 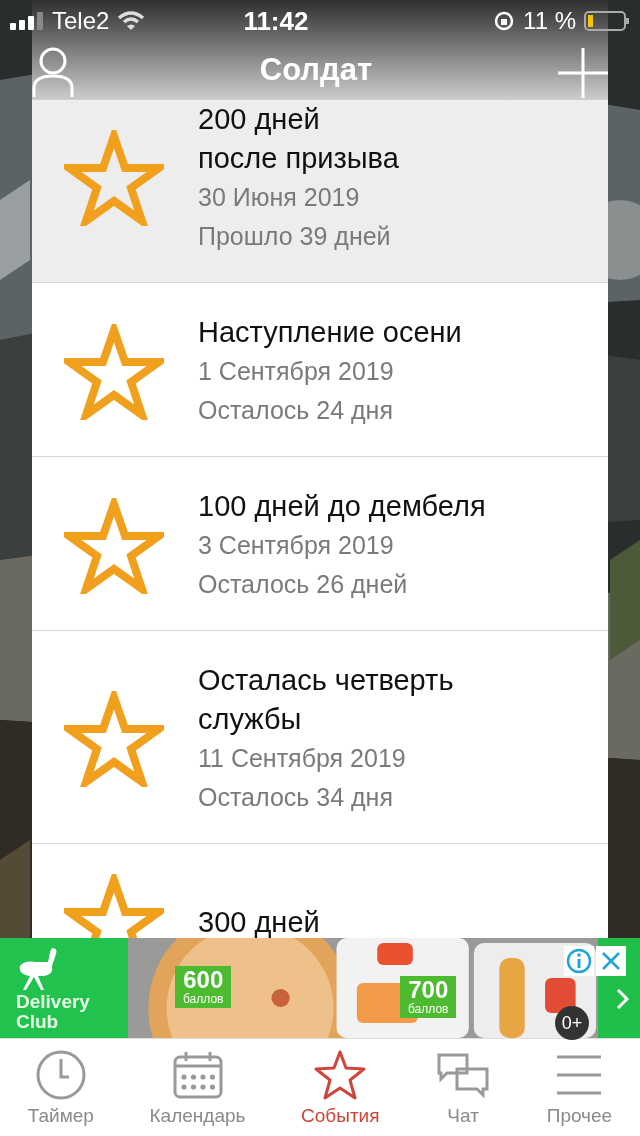 What do you see at coordinates (203, 987) in the screenshot?
I see `points-badge: 600 баллов` at bounding box center [203, 987].